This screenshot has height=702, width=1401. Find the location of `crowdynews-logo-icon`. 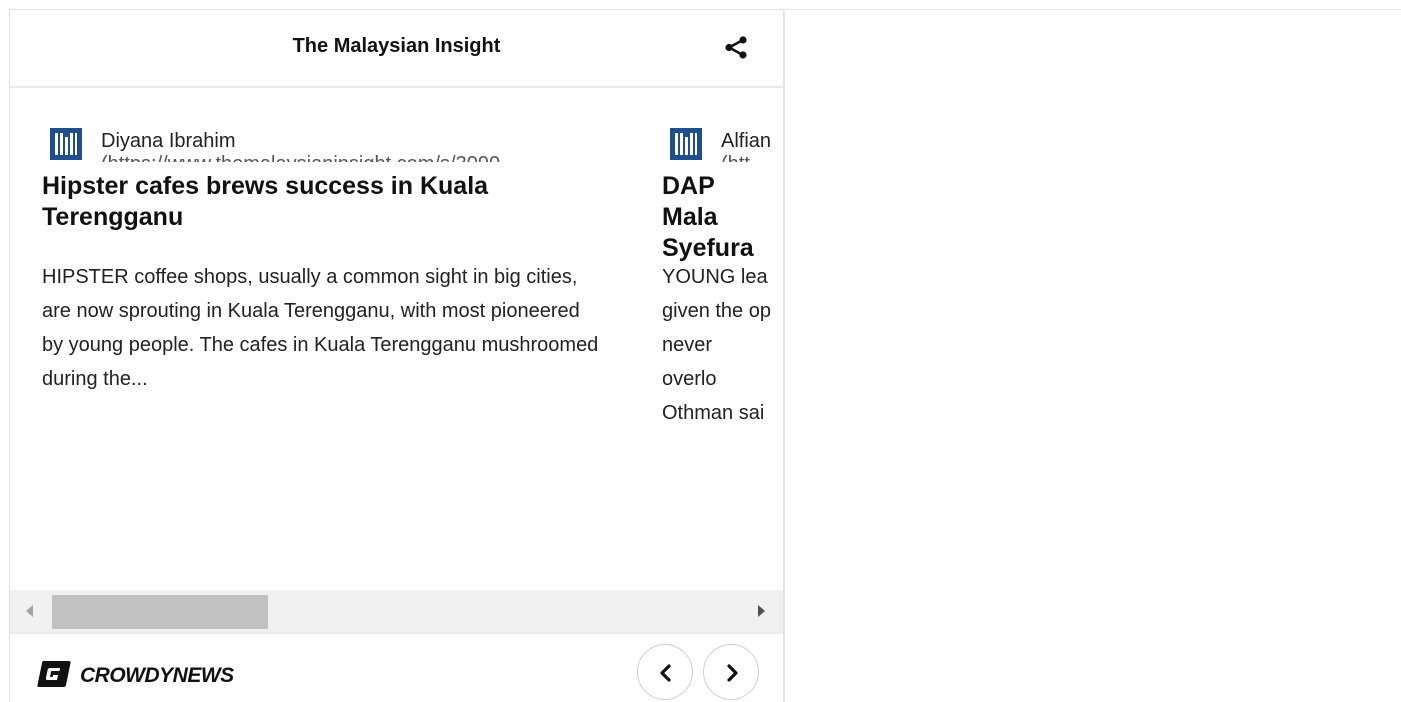

crowdynews-logo-icon is located at coordinates (54, 674).